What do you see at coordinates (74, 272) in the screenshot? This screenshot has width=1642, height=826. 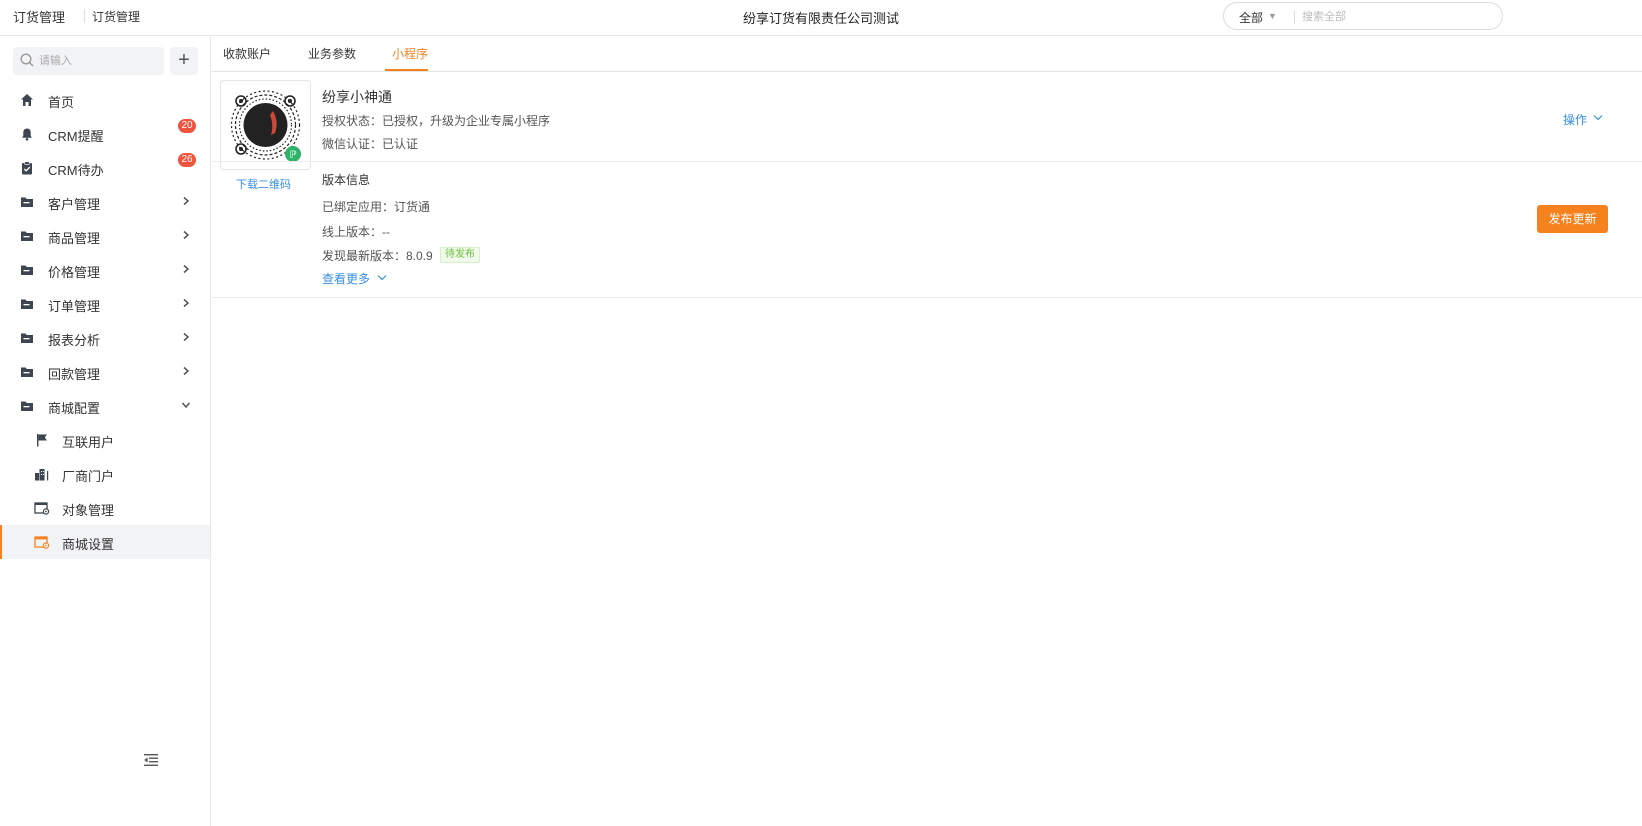 I see `sidebar-item-label: 价格管理` at bounding box center [74, 272].